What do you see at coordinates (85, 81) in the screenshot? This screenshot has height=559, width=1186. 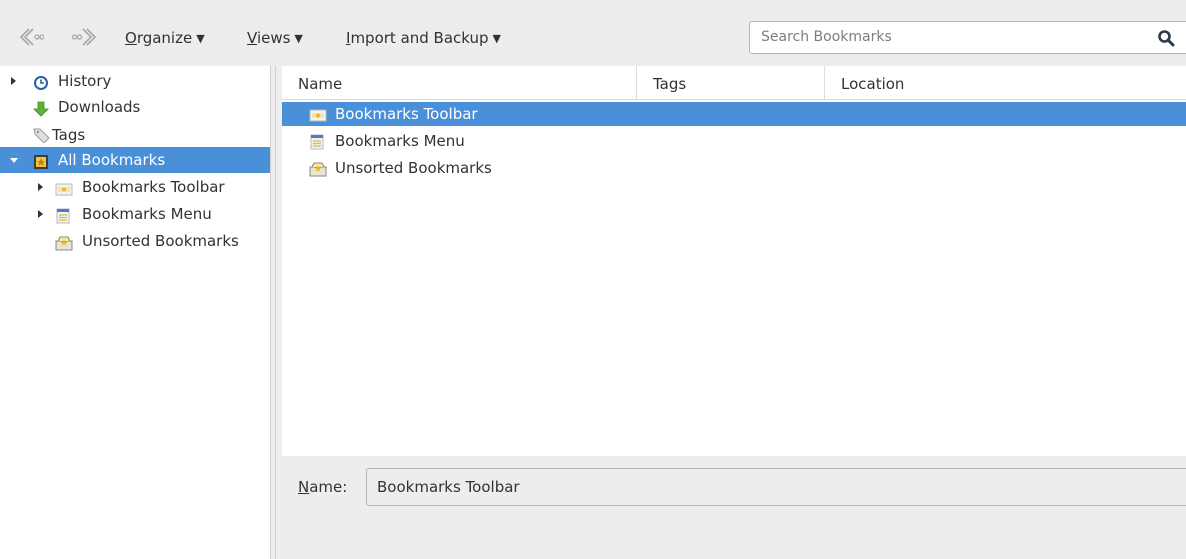 I see `sidebar-item-label: History` at bounding box center [85, 81].